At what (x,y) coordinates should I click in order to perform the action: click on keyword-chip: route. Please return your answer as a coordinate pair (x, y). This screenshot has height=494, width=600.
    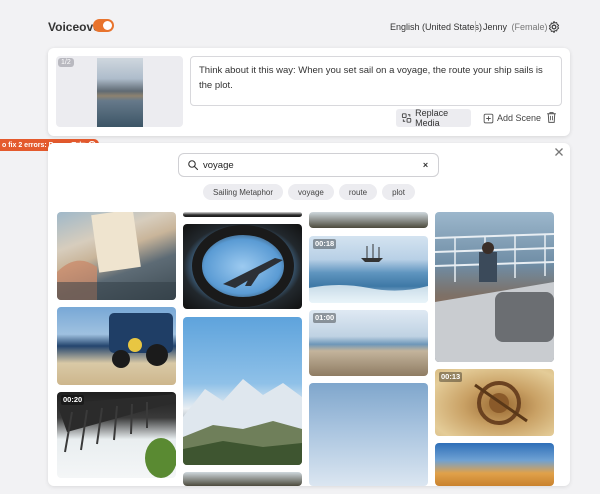
    Looking at the image, I should click on (358, 192).